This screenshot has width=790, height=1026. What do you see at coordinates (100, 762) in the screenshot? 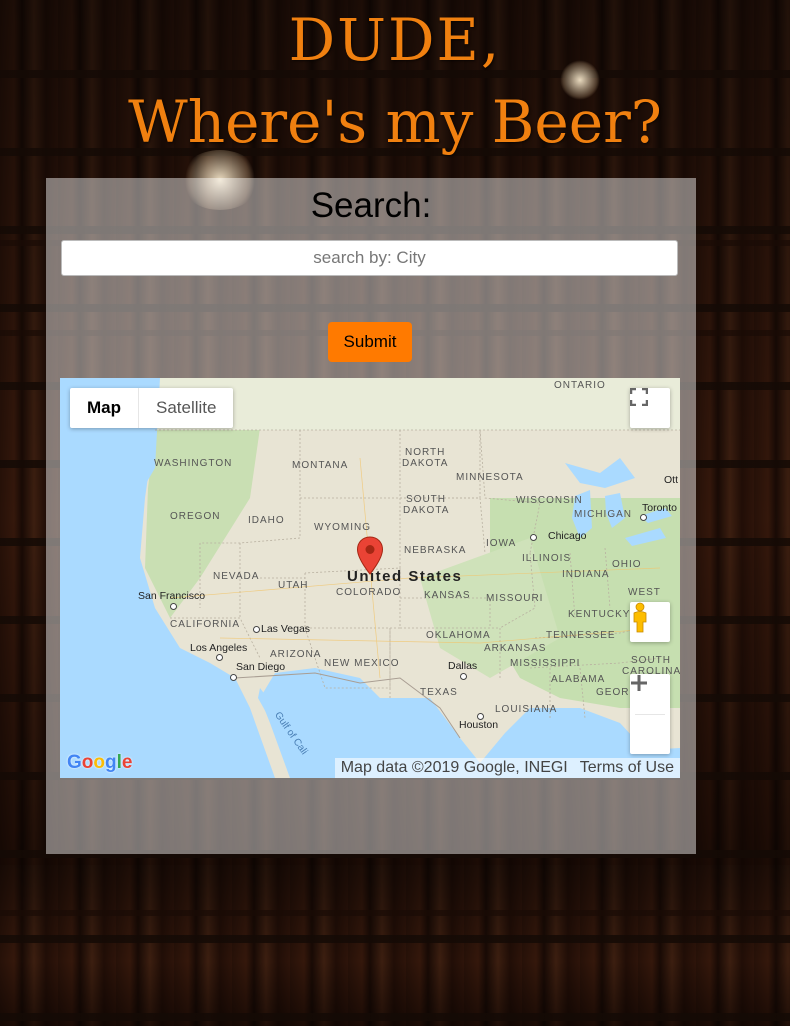
I see `google-logo: Google` at bounding box center [100, 762].